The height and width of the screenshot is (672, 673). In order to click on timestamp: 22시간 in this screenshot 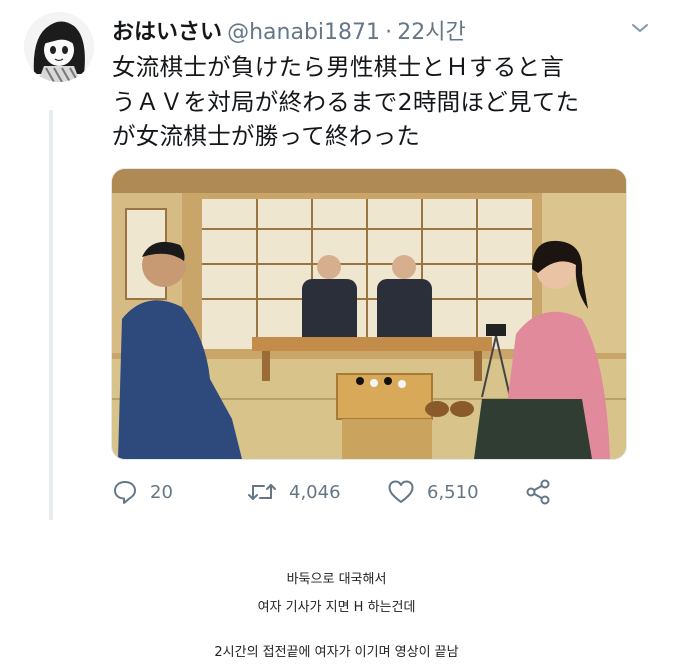, I will do `click(431, 32)`.